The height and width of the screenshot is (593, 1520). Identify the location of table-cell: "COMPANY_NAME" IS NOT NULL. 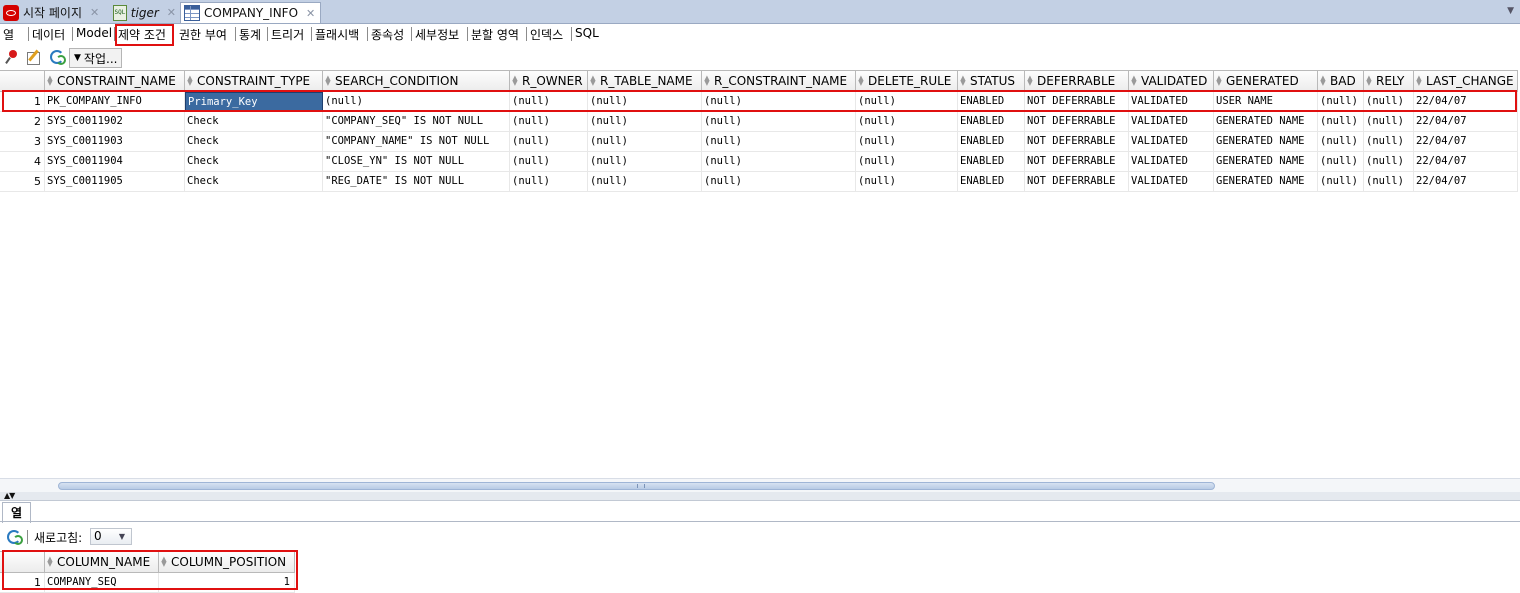
(416, 142).